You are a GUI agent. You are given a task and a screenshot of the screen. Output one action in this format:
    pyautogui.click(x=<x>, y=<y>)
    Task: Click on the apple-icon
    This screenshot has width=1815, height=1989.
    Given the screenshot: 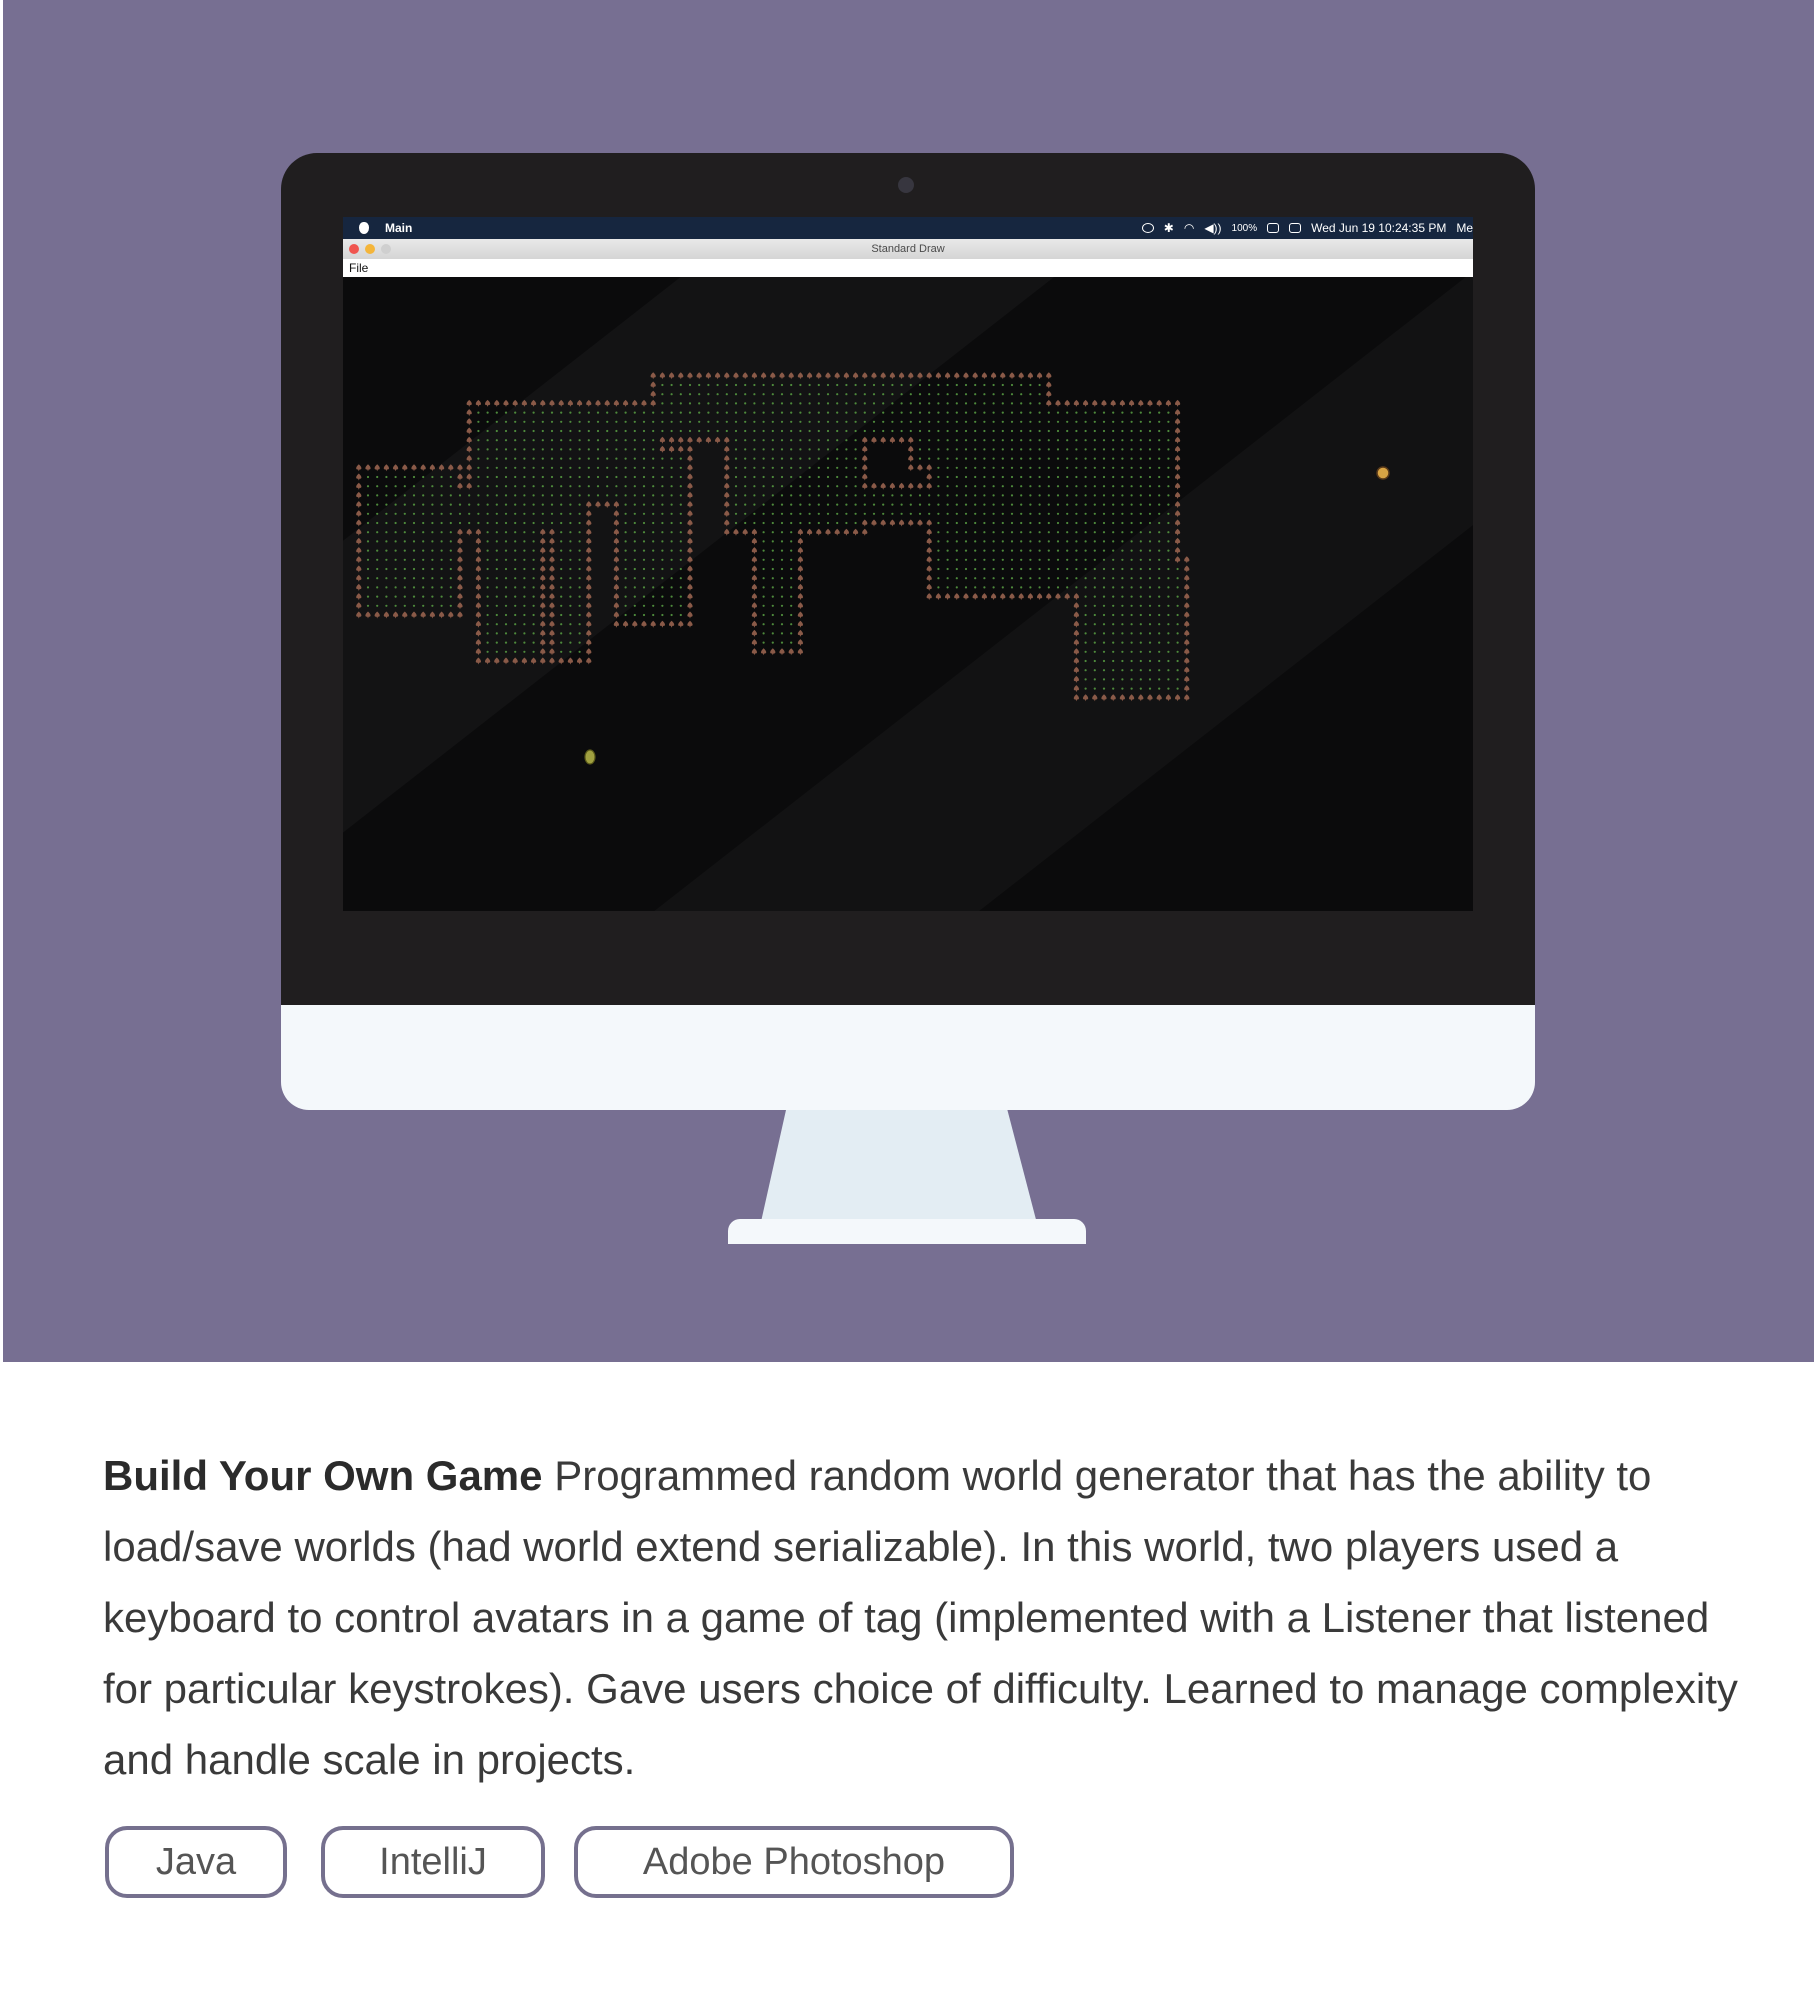 What is the action you would take?
    pyautogui.click(x=364, y=228)
    